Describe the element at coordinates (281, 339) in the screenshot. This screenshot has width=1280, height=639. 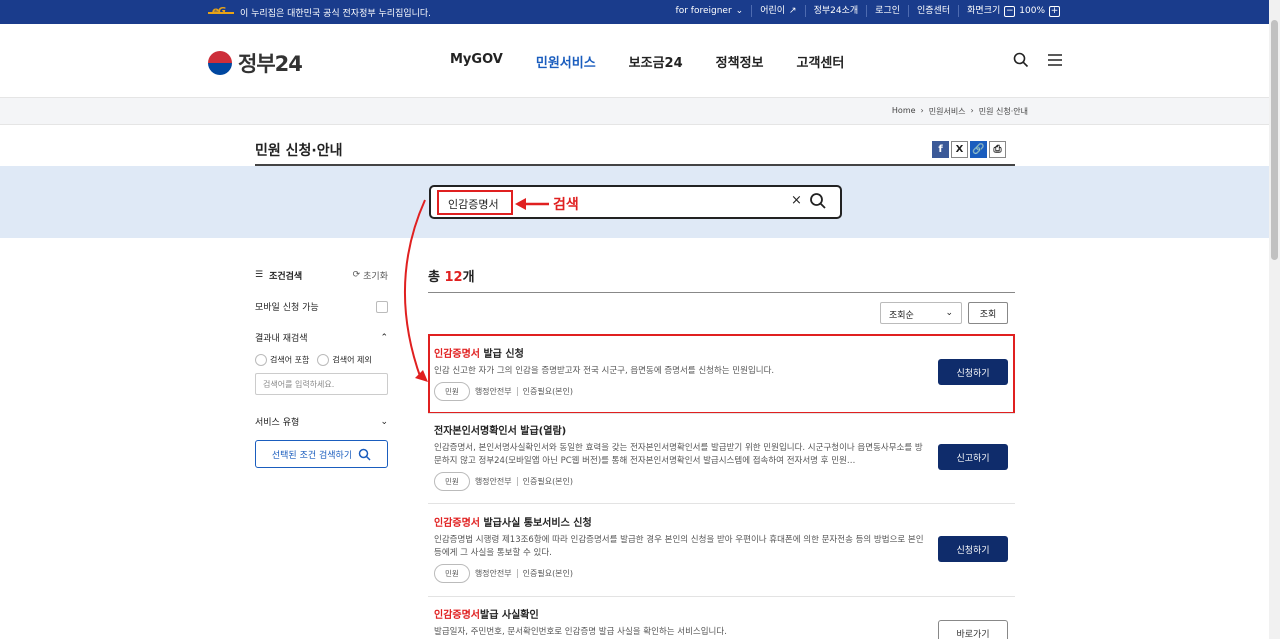
I see `refine-title: 결과내 재검색` at that location.